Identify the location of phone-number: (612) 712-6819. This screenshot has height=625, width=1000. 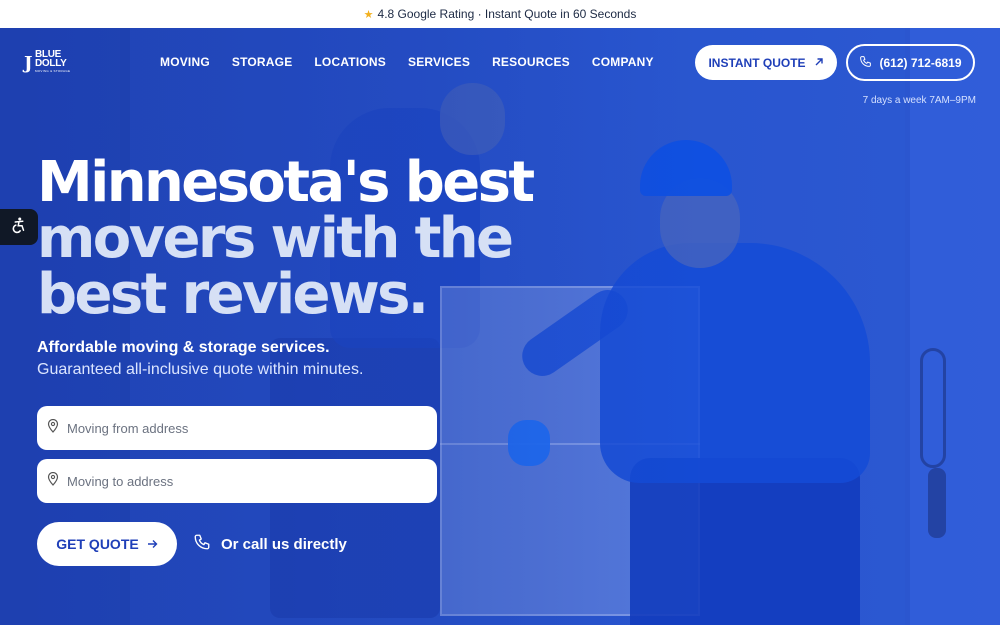
(920, 62).